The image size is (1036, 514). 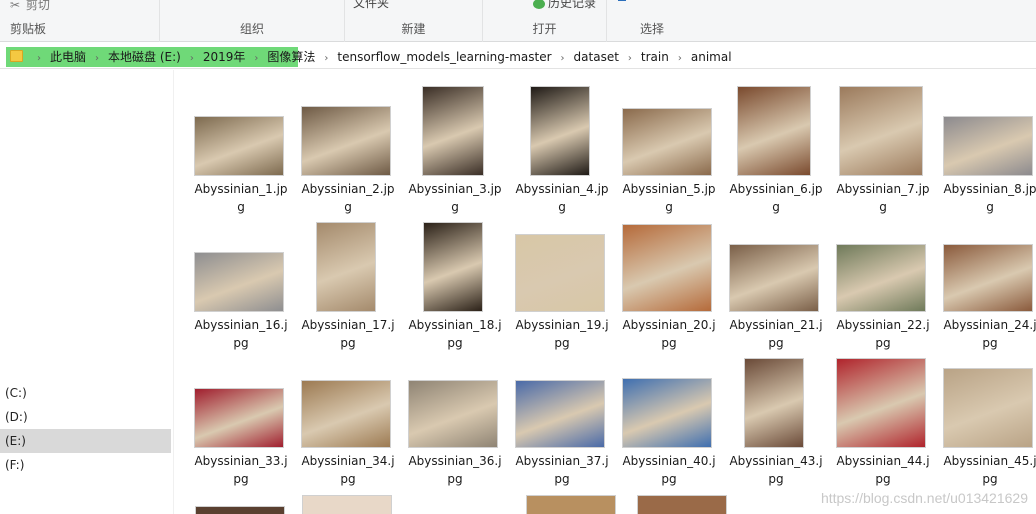 What do you see at coordinates (711, 57) in the screenshot?
I see `breadcrumb-item: animal` at bounding box center [711, 57].